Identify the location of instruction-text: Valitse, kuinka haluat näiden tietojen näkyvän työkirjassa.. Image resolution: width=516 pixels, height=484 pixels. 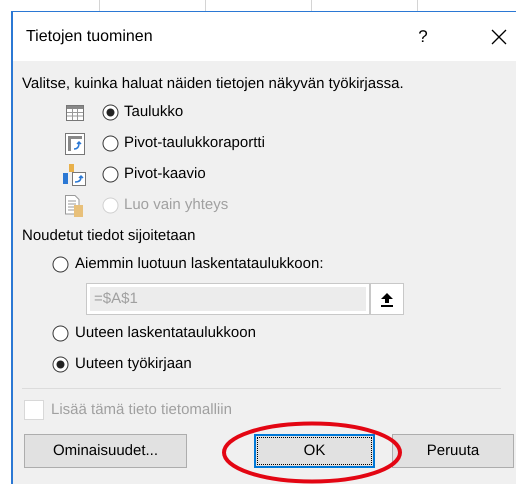
(213, 84).